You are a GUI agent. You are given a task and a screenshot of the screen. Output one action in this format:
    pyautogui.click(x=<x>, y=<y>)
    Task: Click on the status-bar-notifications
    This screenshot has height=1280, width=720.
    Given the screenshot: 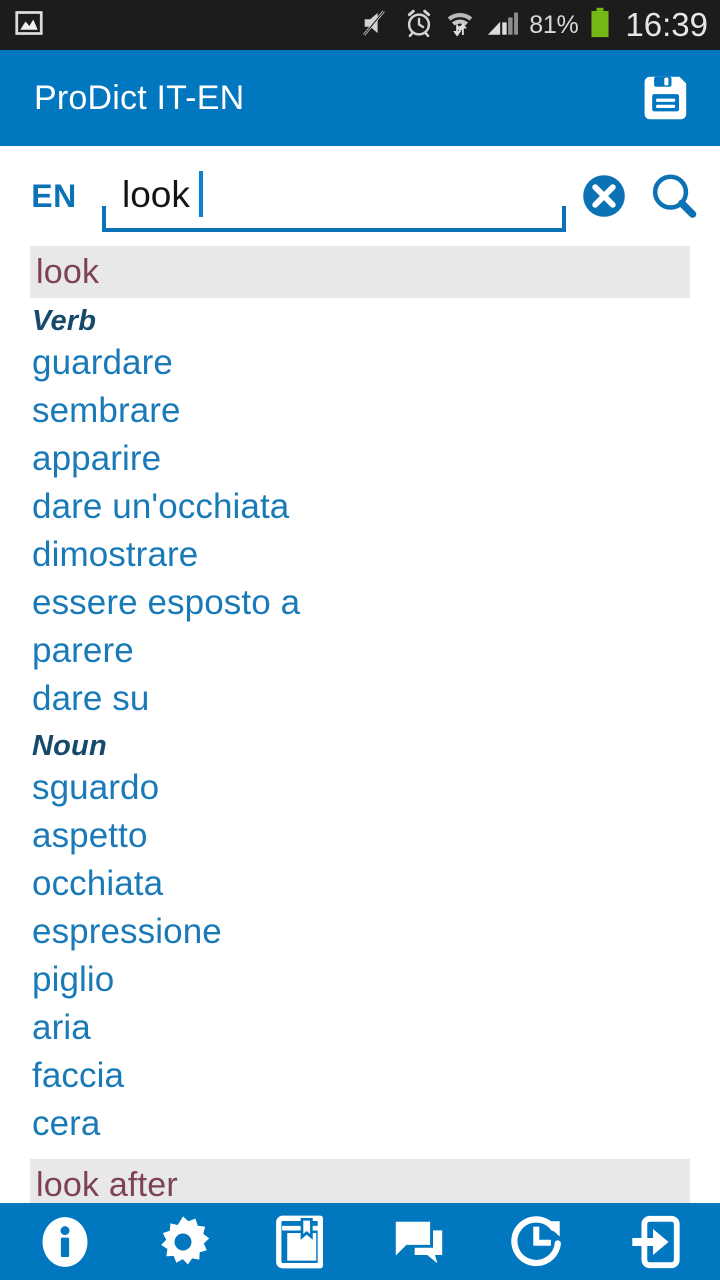 What is the action you would take?
    pyautogui.click(x=29, y=25)
    